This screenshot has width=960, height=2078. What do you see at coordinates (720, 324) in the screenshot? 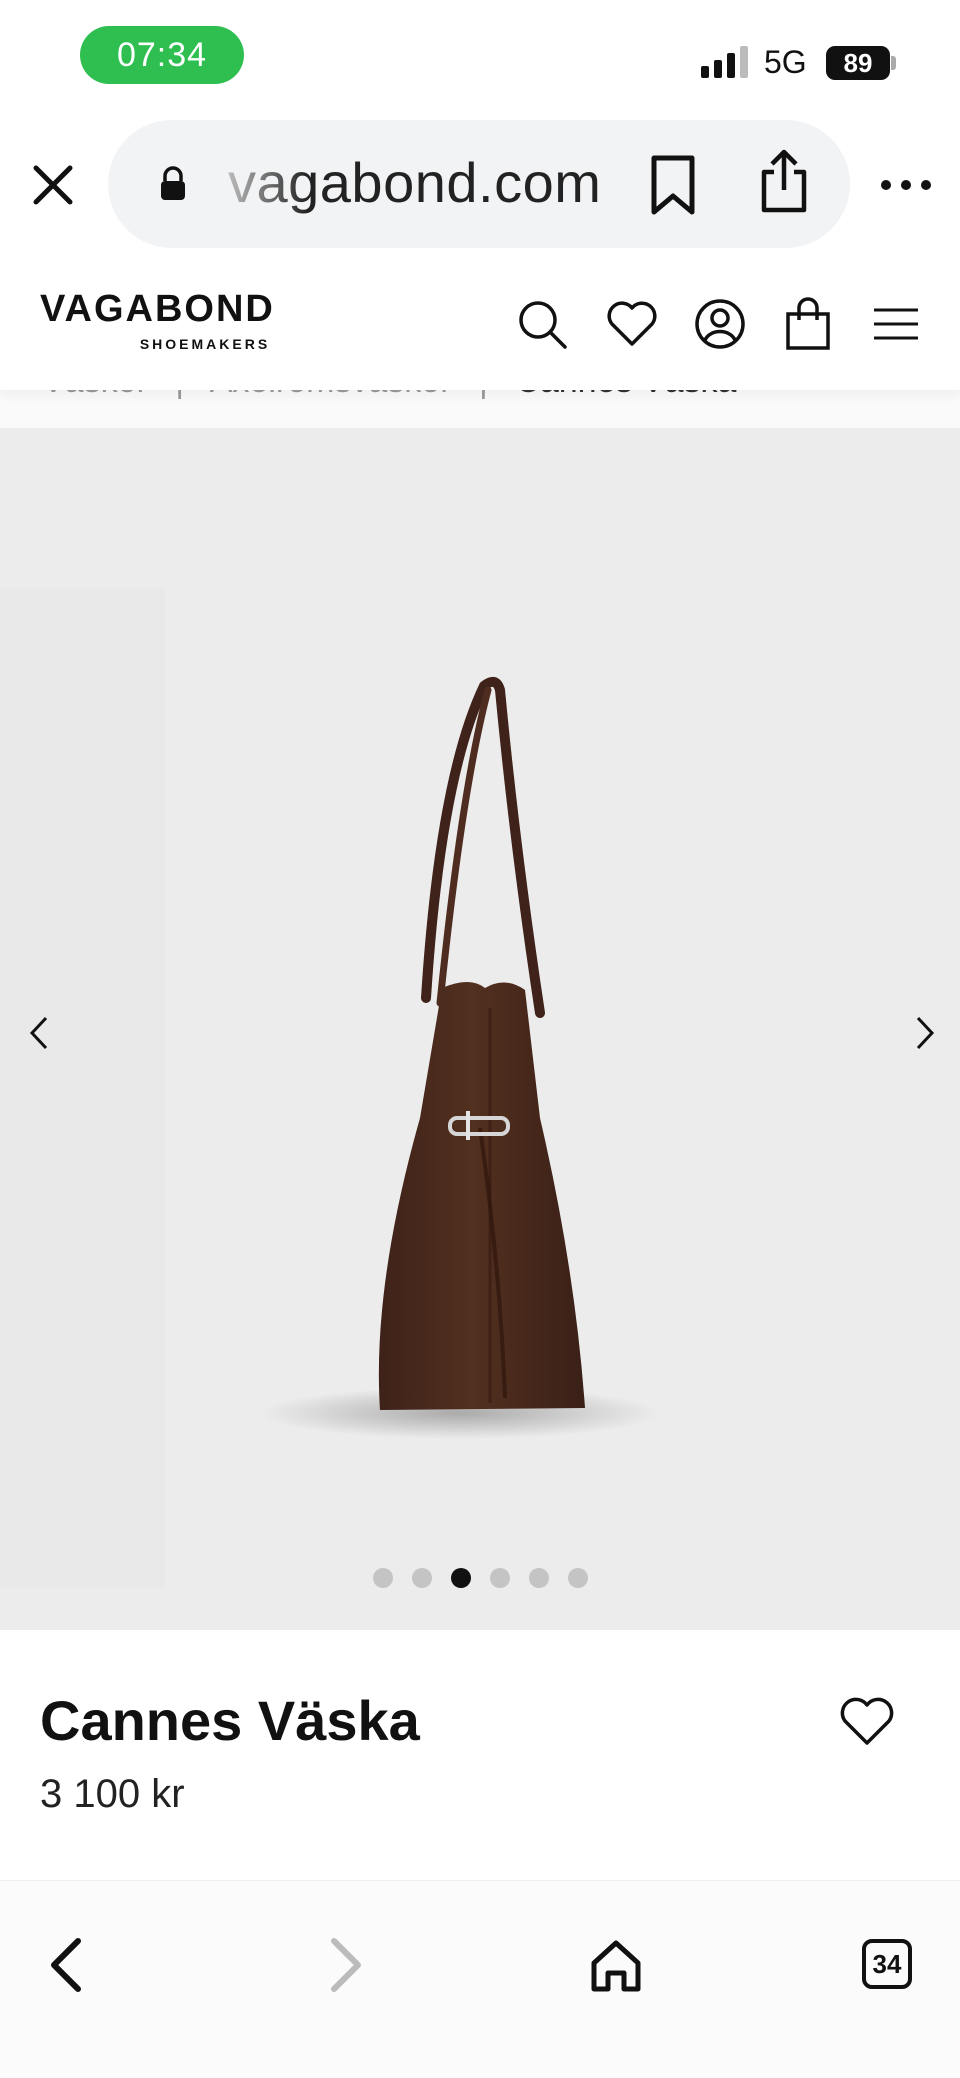
I see `account-icon` at bounding box center [720, 324].